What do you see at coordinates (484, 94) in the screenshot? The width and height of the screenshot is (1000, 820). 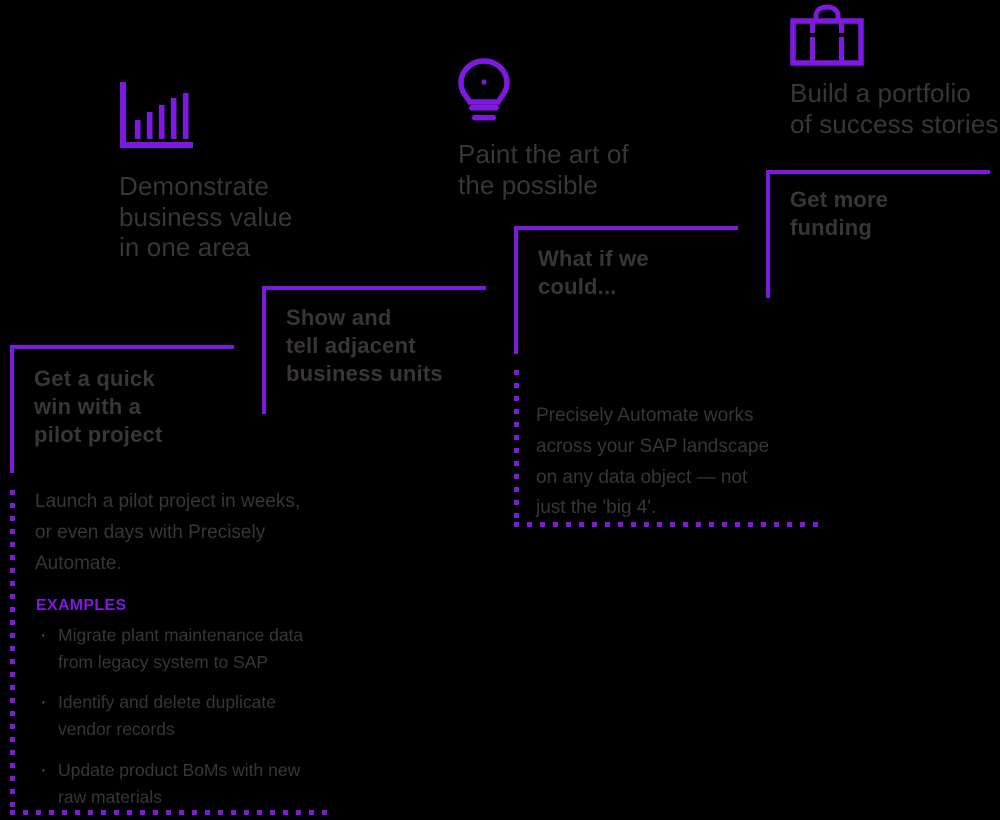 I see `lightbulb-icon` at bounding box center [484, 94].